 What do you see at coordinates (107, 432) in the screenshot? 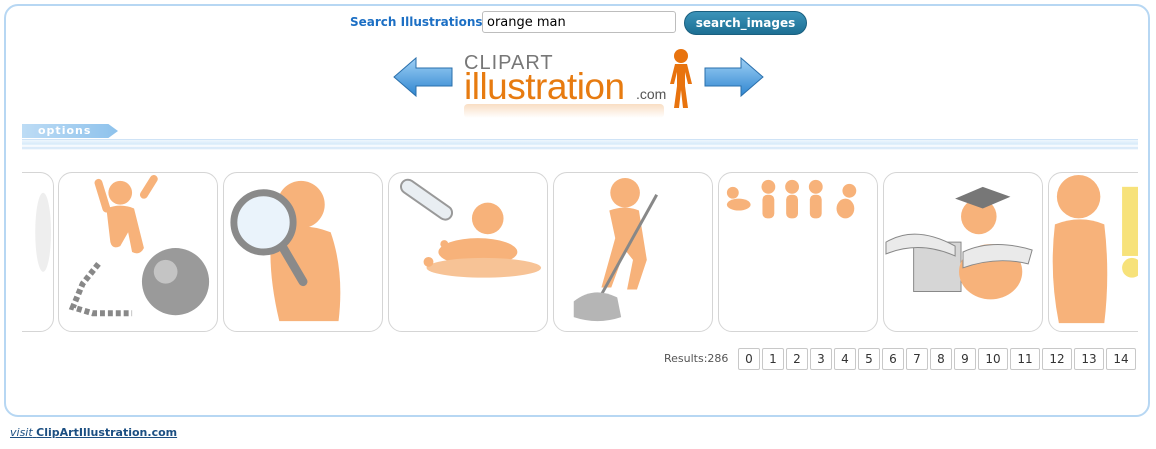
I see `visit-site: ClipArtIllustration.com` at bounding box center [107, 432].